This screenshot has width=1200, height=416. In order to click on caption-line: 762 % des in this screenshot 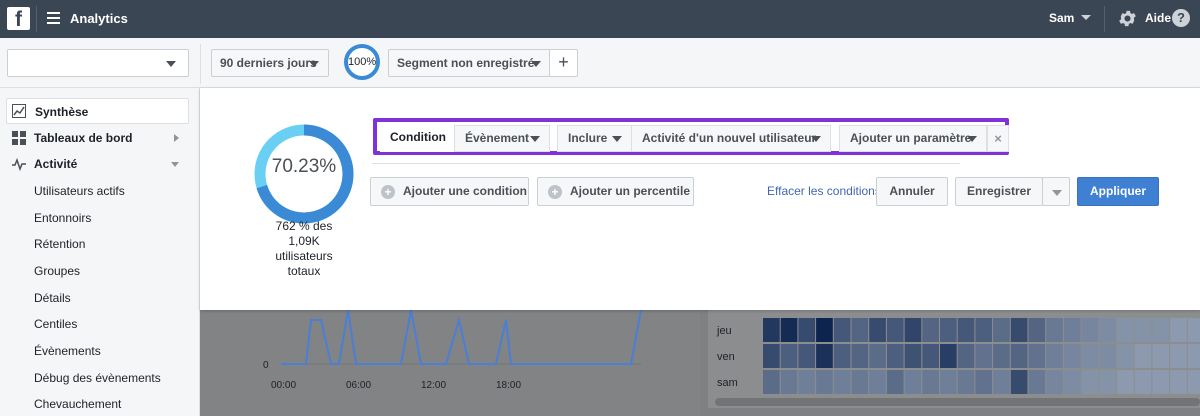, I will do `click(304, 226)`.